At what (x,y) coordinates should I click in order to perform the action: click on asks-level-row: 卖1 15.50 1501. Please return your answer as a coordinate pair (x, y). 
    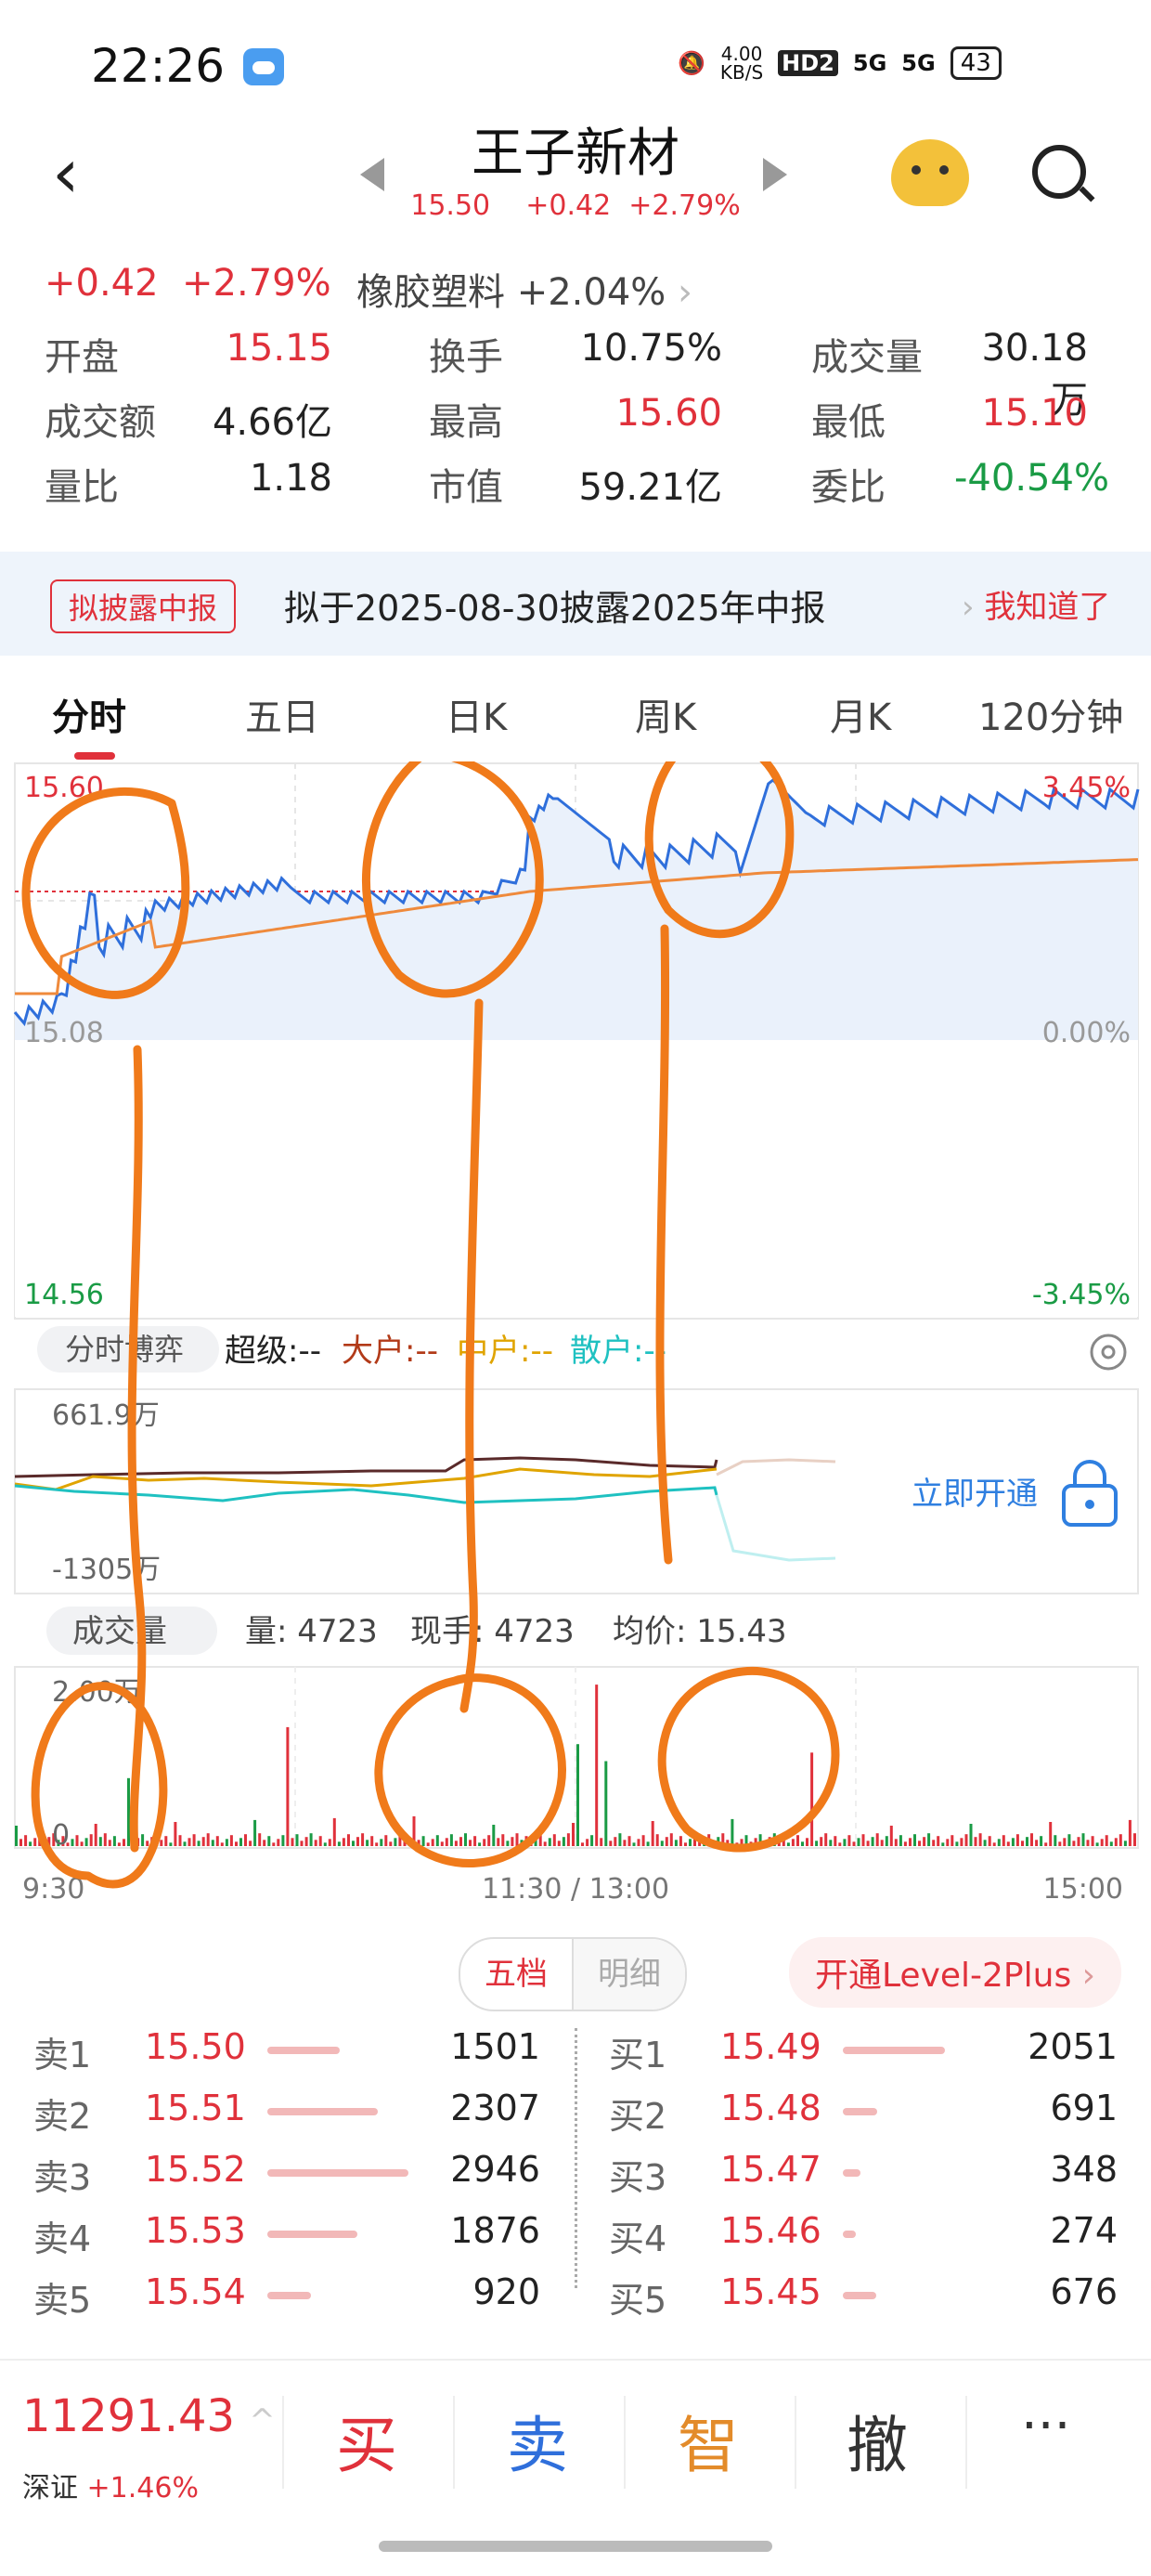
    Looking at the image, I should click on (286, 2056).